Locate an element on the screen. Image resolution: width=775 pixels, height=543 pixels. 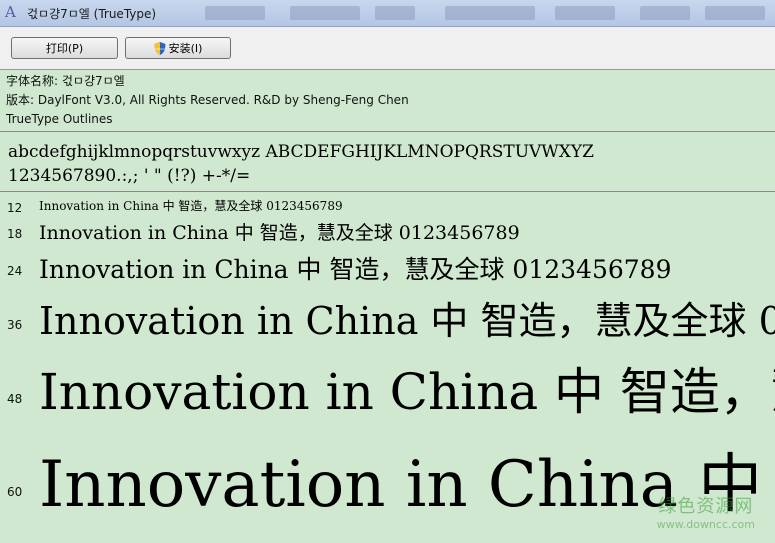
size-label: 24 is located at coordinates (15, 271).